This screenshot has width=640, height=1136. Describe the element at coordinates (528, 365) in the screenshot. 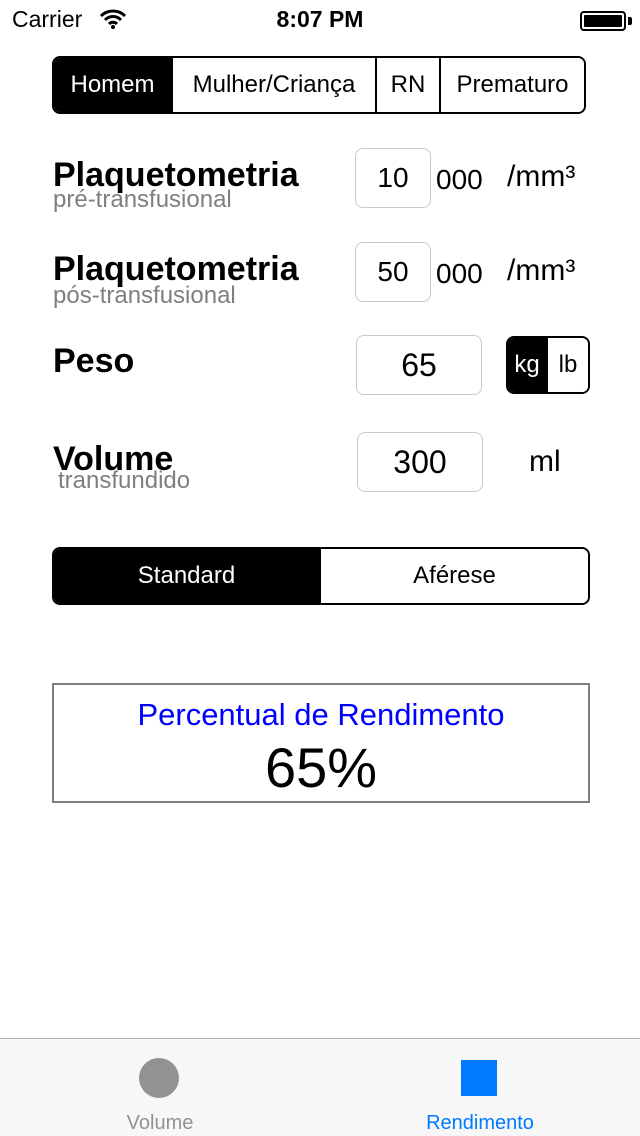

I see `segment-kg: kg` at that location.